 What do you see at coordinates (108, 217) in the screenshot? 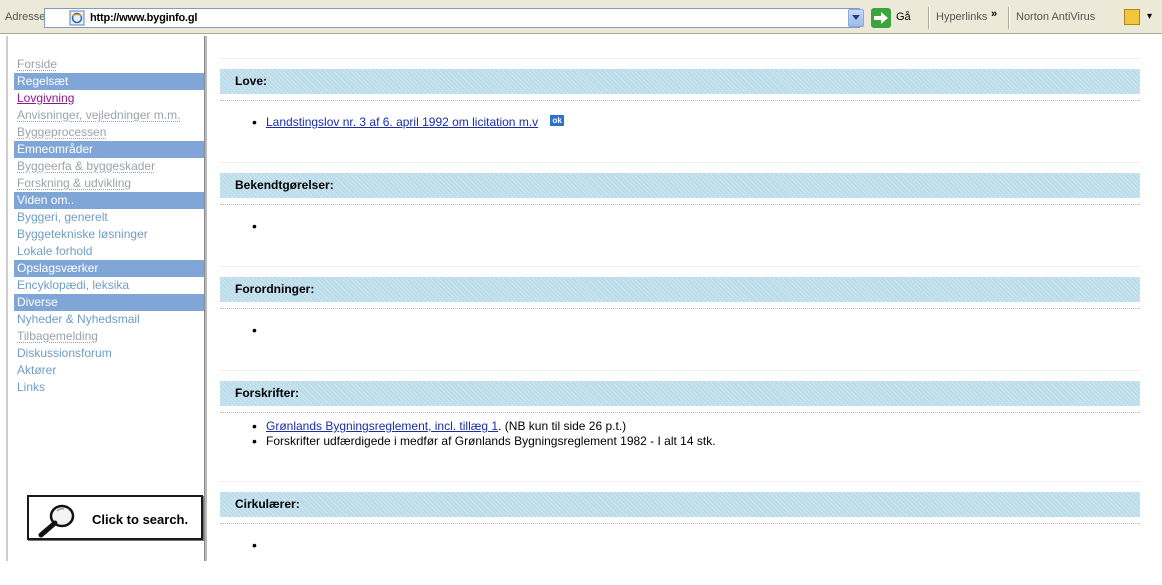
I see `sidebar-item-byggeri-generelt: Byggeri, generelt` at bounding box center [108, 217].